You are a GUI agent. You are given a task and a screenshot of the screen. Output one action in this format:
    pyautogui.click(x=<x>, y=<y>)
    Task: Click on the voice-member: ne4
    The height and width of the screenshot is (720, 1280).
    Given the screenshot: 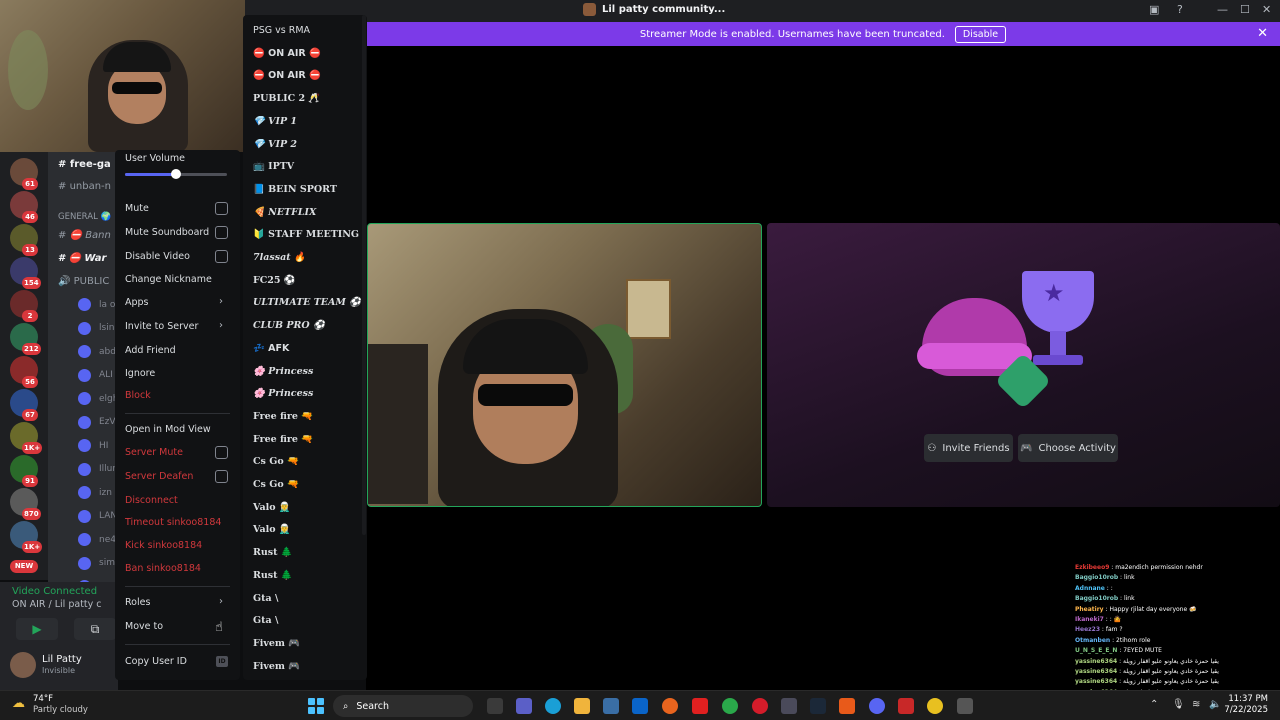 What is the action you would take?
    pyautogui.click(x=97, y=539)
    